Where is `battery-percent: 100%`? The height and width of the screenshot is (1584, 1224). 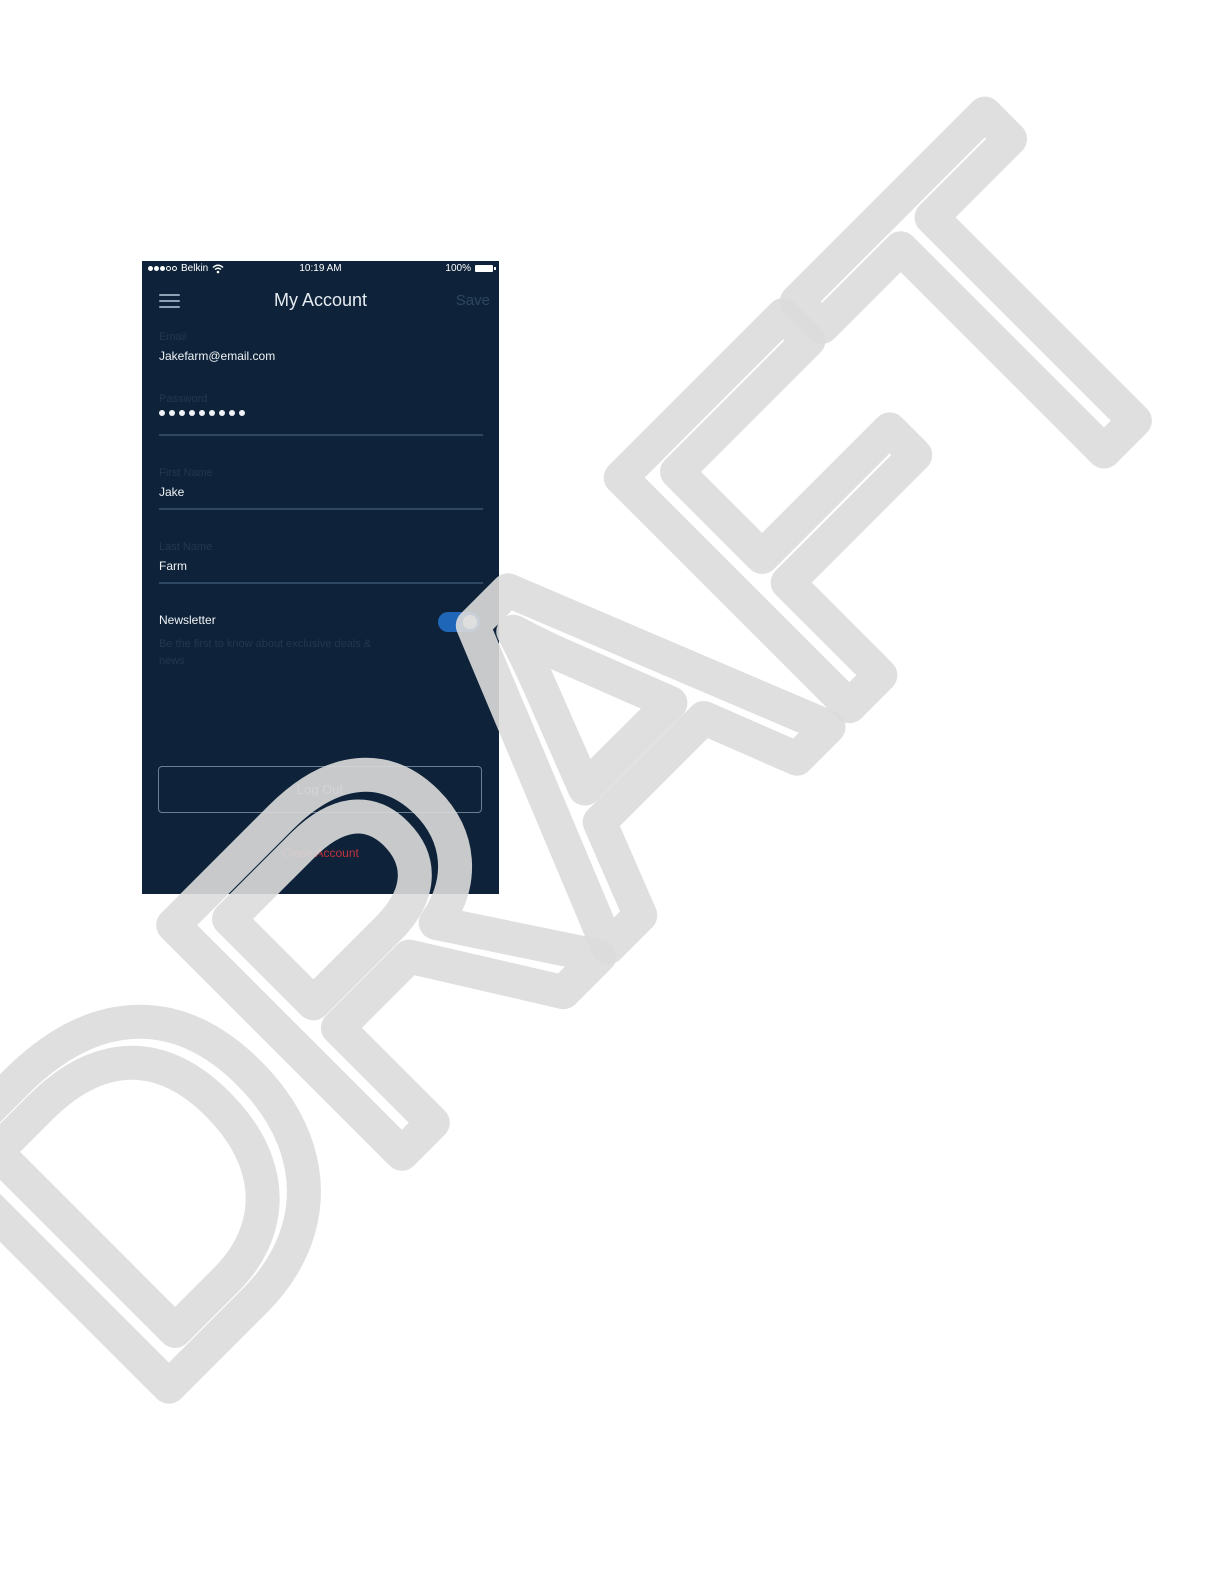 battery-percent: 100% is located at coordinates (458, 268).